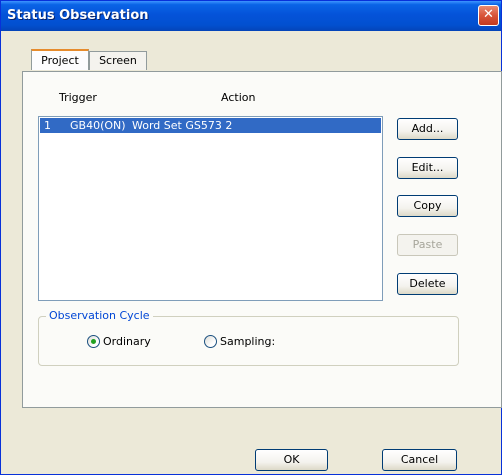 This screenshot has height=475, width=502. I want to click on tab-project: Project, so click(60, 59).